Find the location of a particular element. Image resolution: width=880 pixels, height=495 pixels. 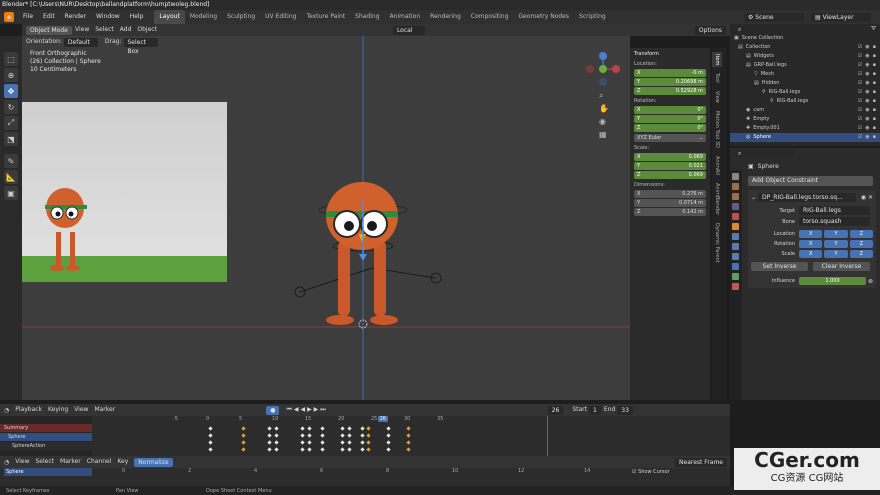

outliner-item: ▤ Widgets ☑ ◉ ▪ is located at coordinates (805, 56).